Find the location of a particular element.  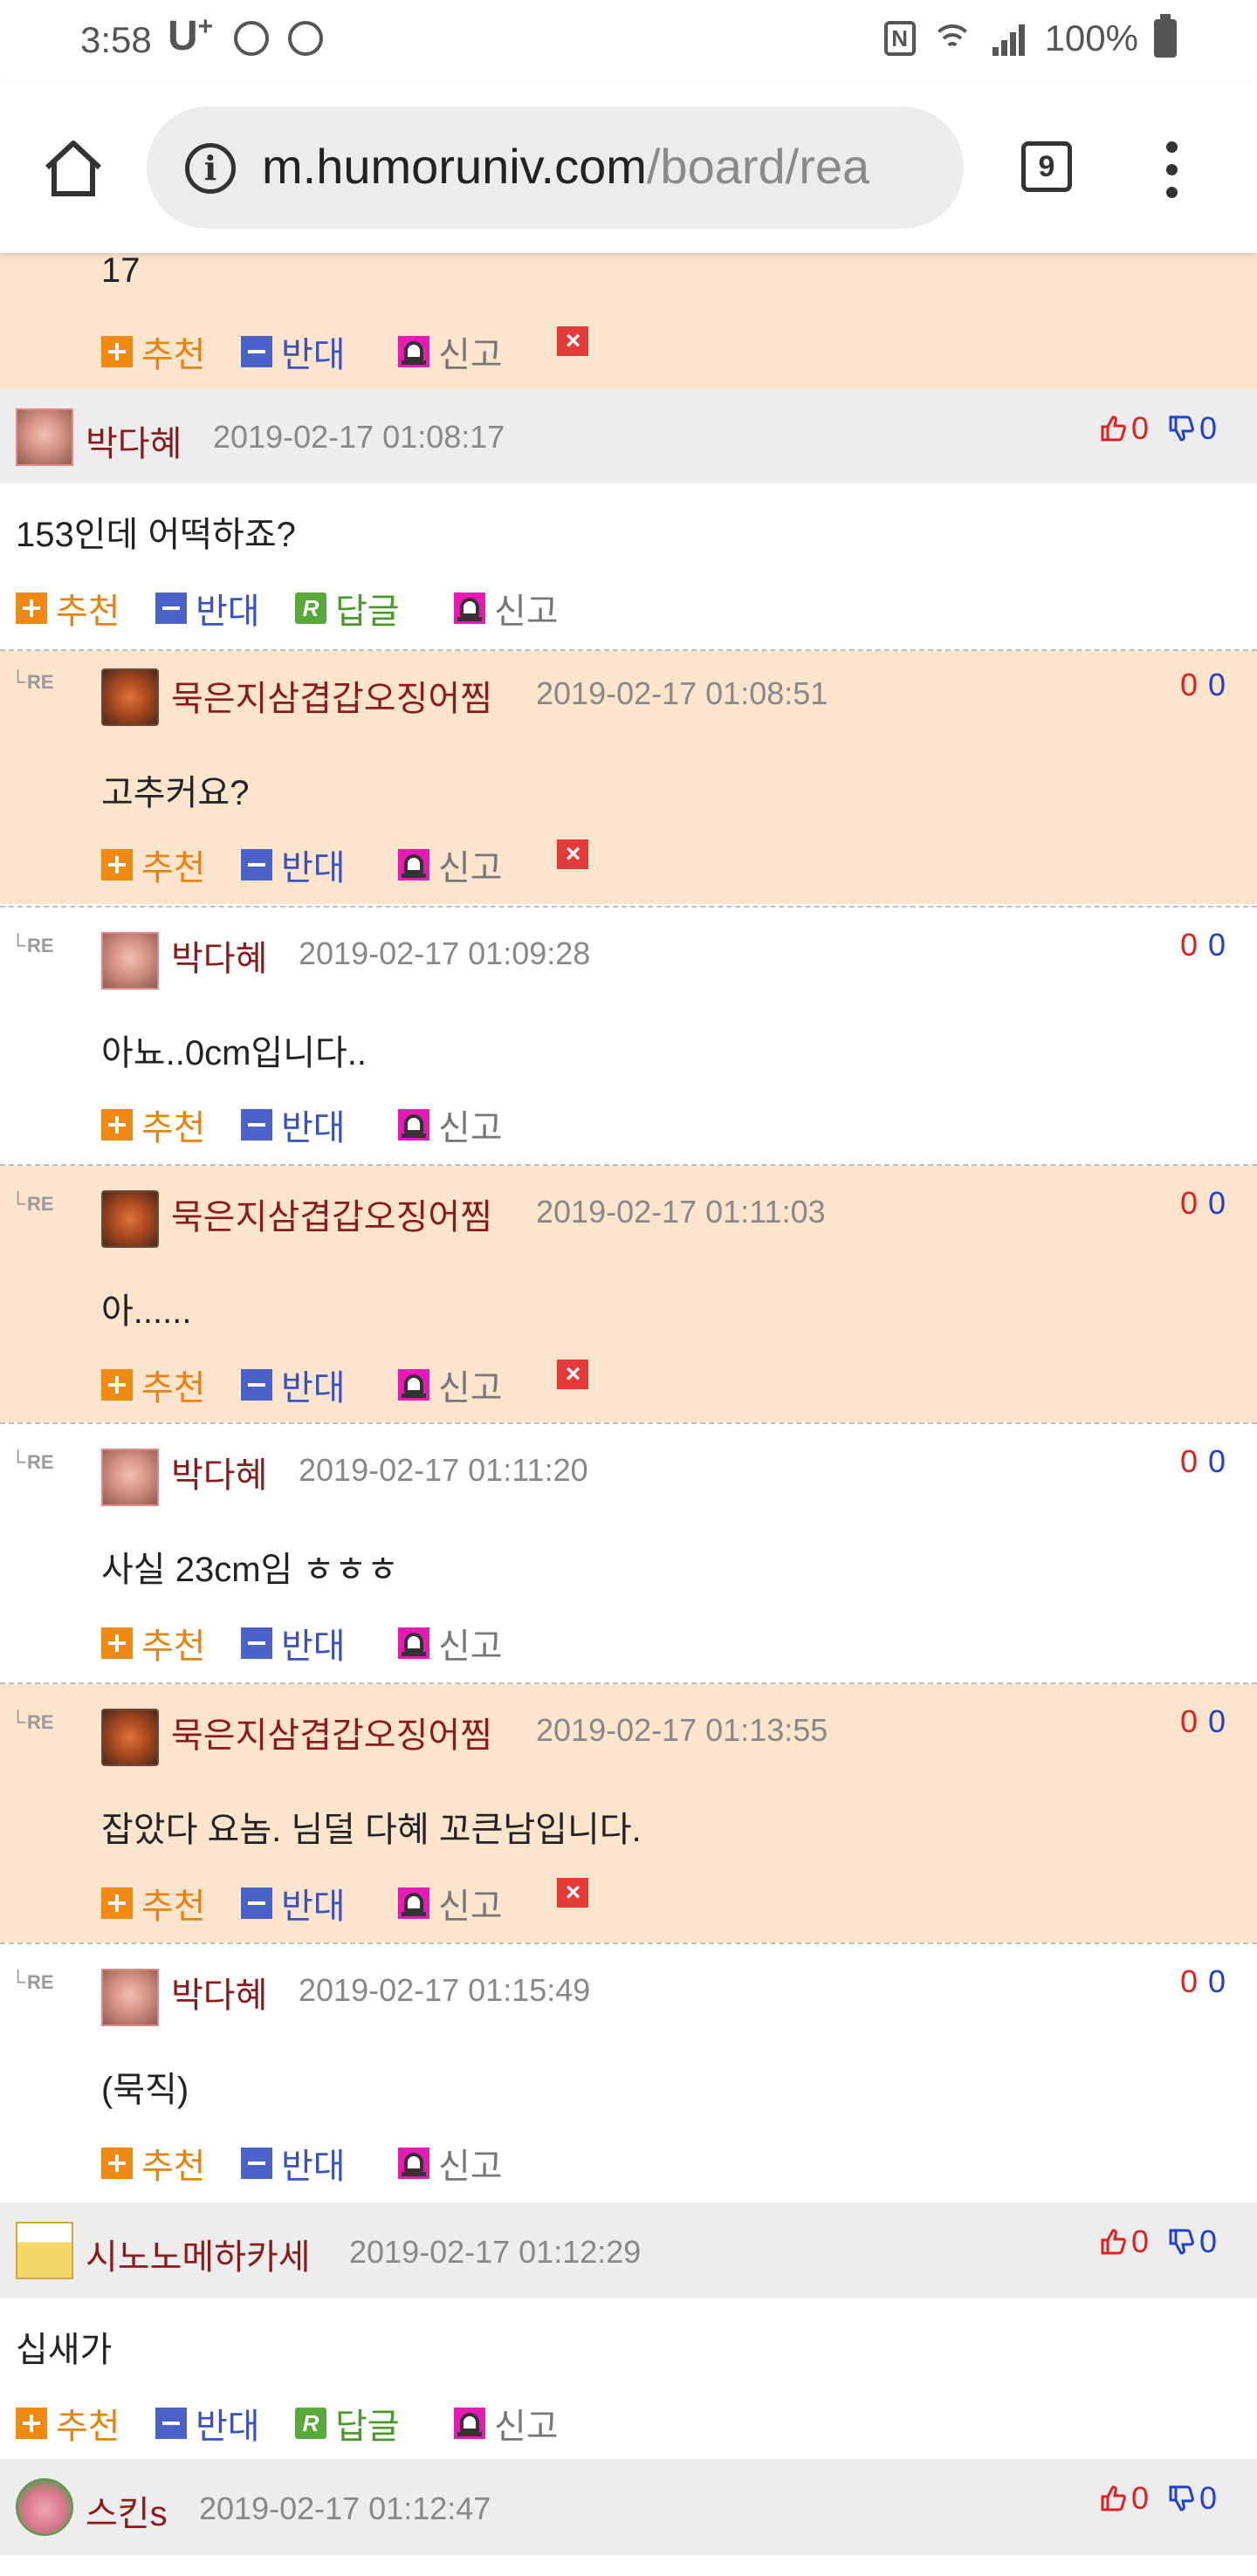

minus-icon is located at coordinates (256, 1385).